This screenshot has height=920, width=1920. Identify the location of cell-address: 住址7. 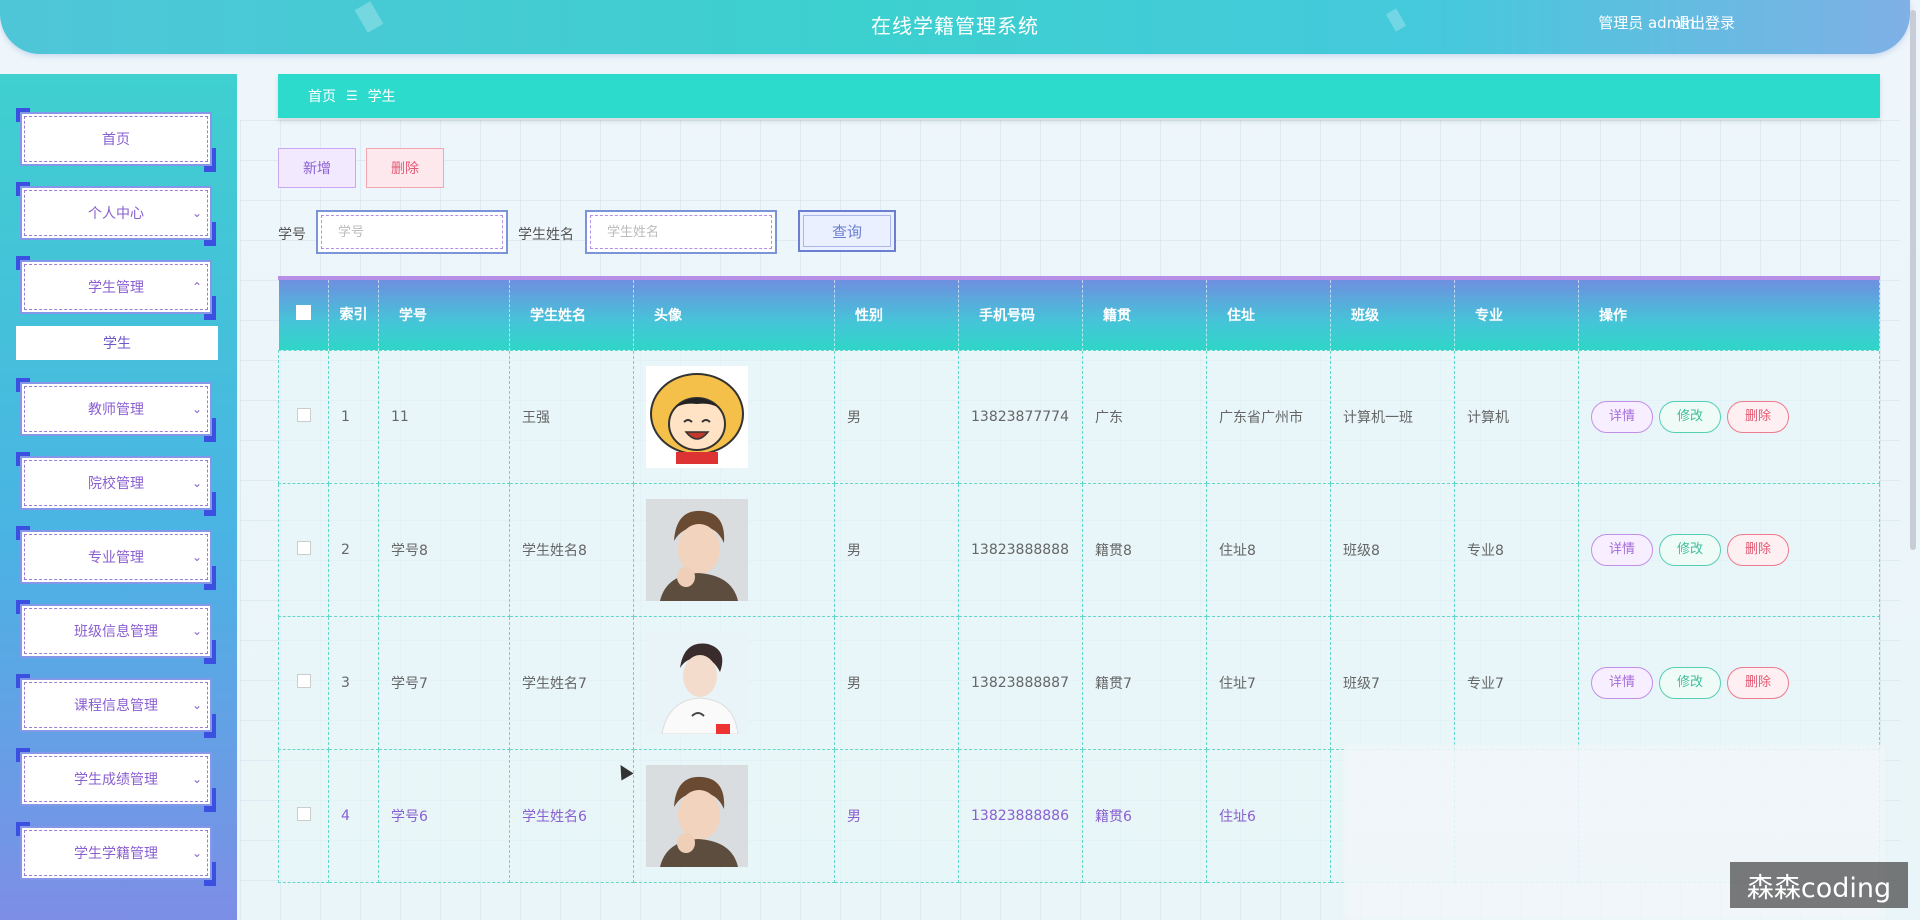
(1268, 682).